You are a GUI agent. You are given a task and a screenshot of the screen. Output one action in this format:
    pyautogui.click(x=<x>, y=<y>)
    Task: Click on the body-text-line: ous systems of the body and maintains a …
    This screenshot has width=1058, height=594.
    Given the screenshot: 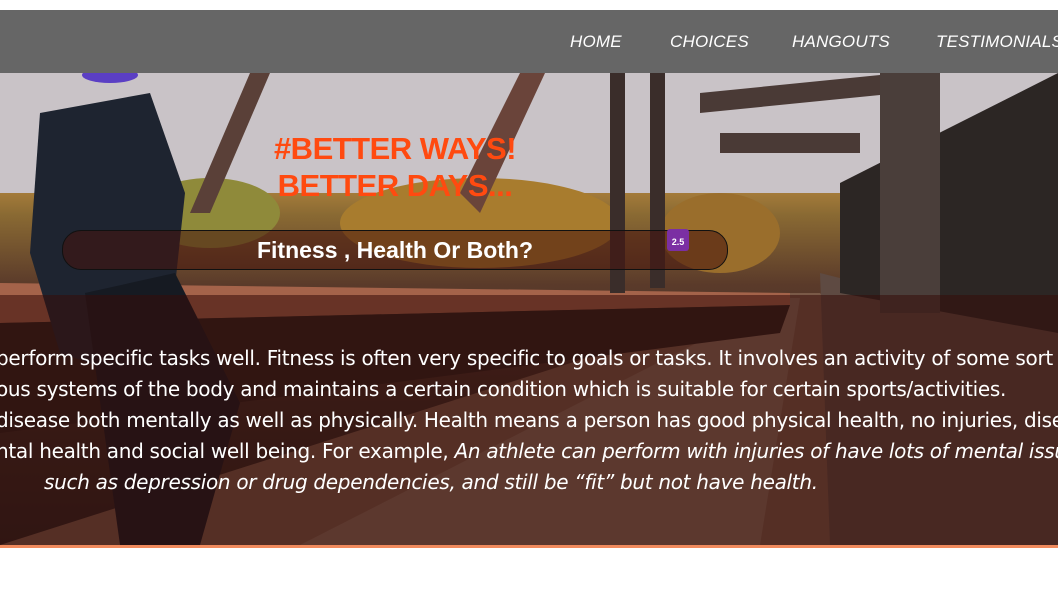 What is the action you would take?
    pyautogui.click(x=503, y=389)
    